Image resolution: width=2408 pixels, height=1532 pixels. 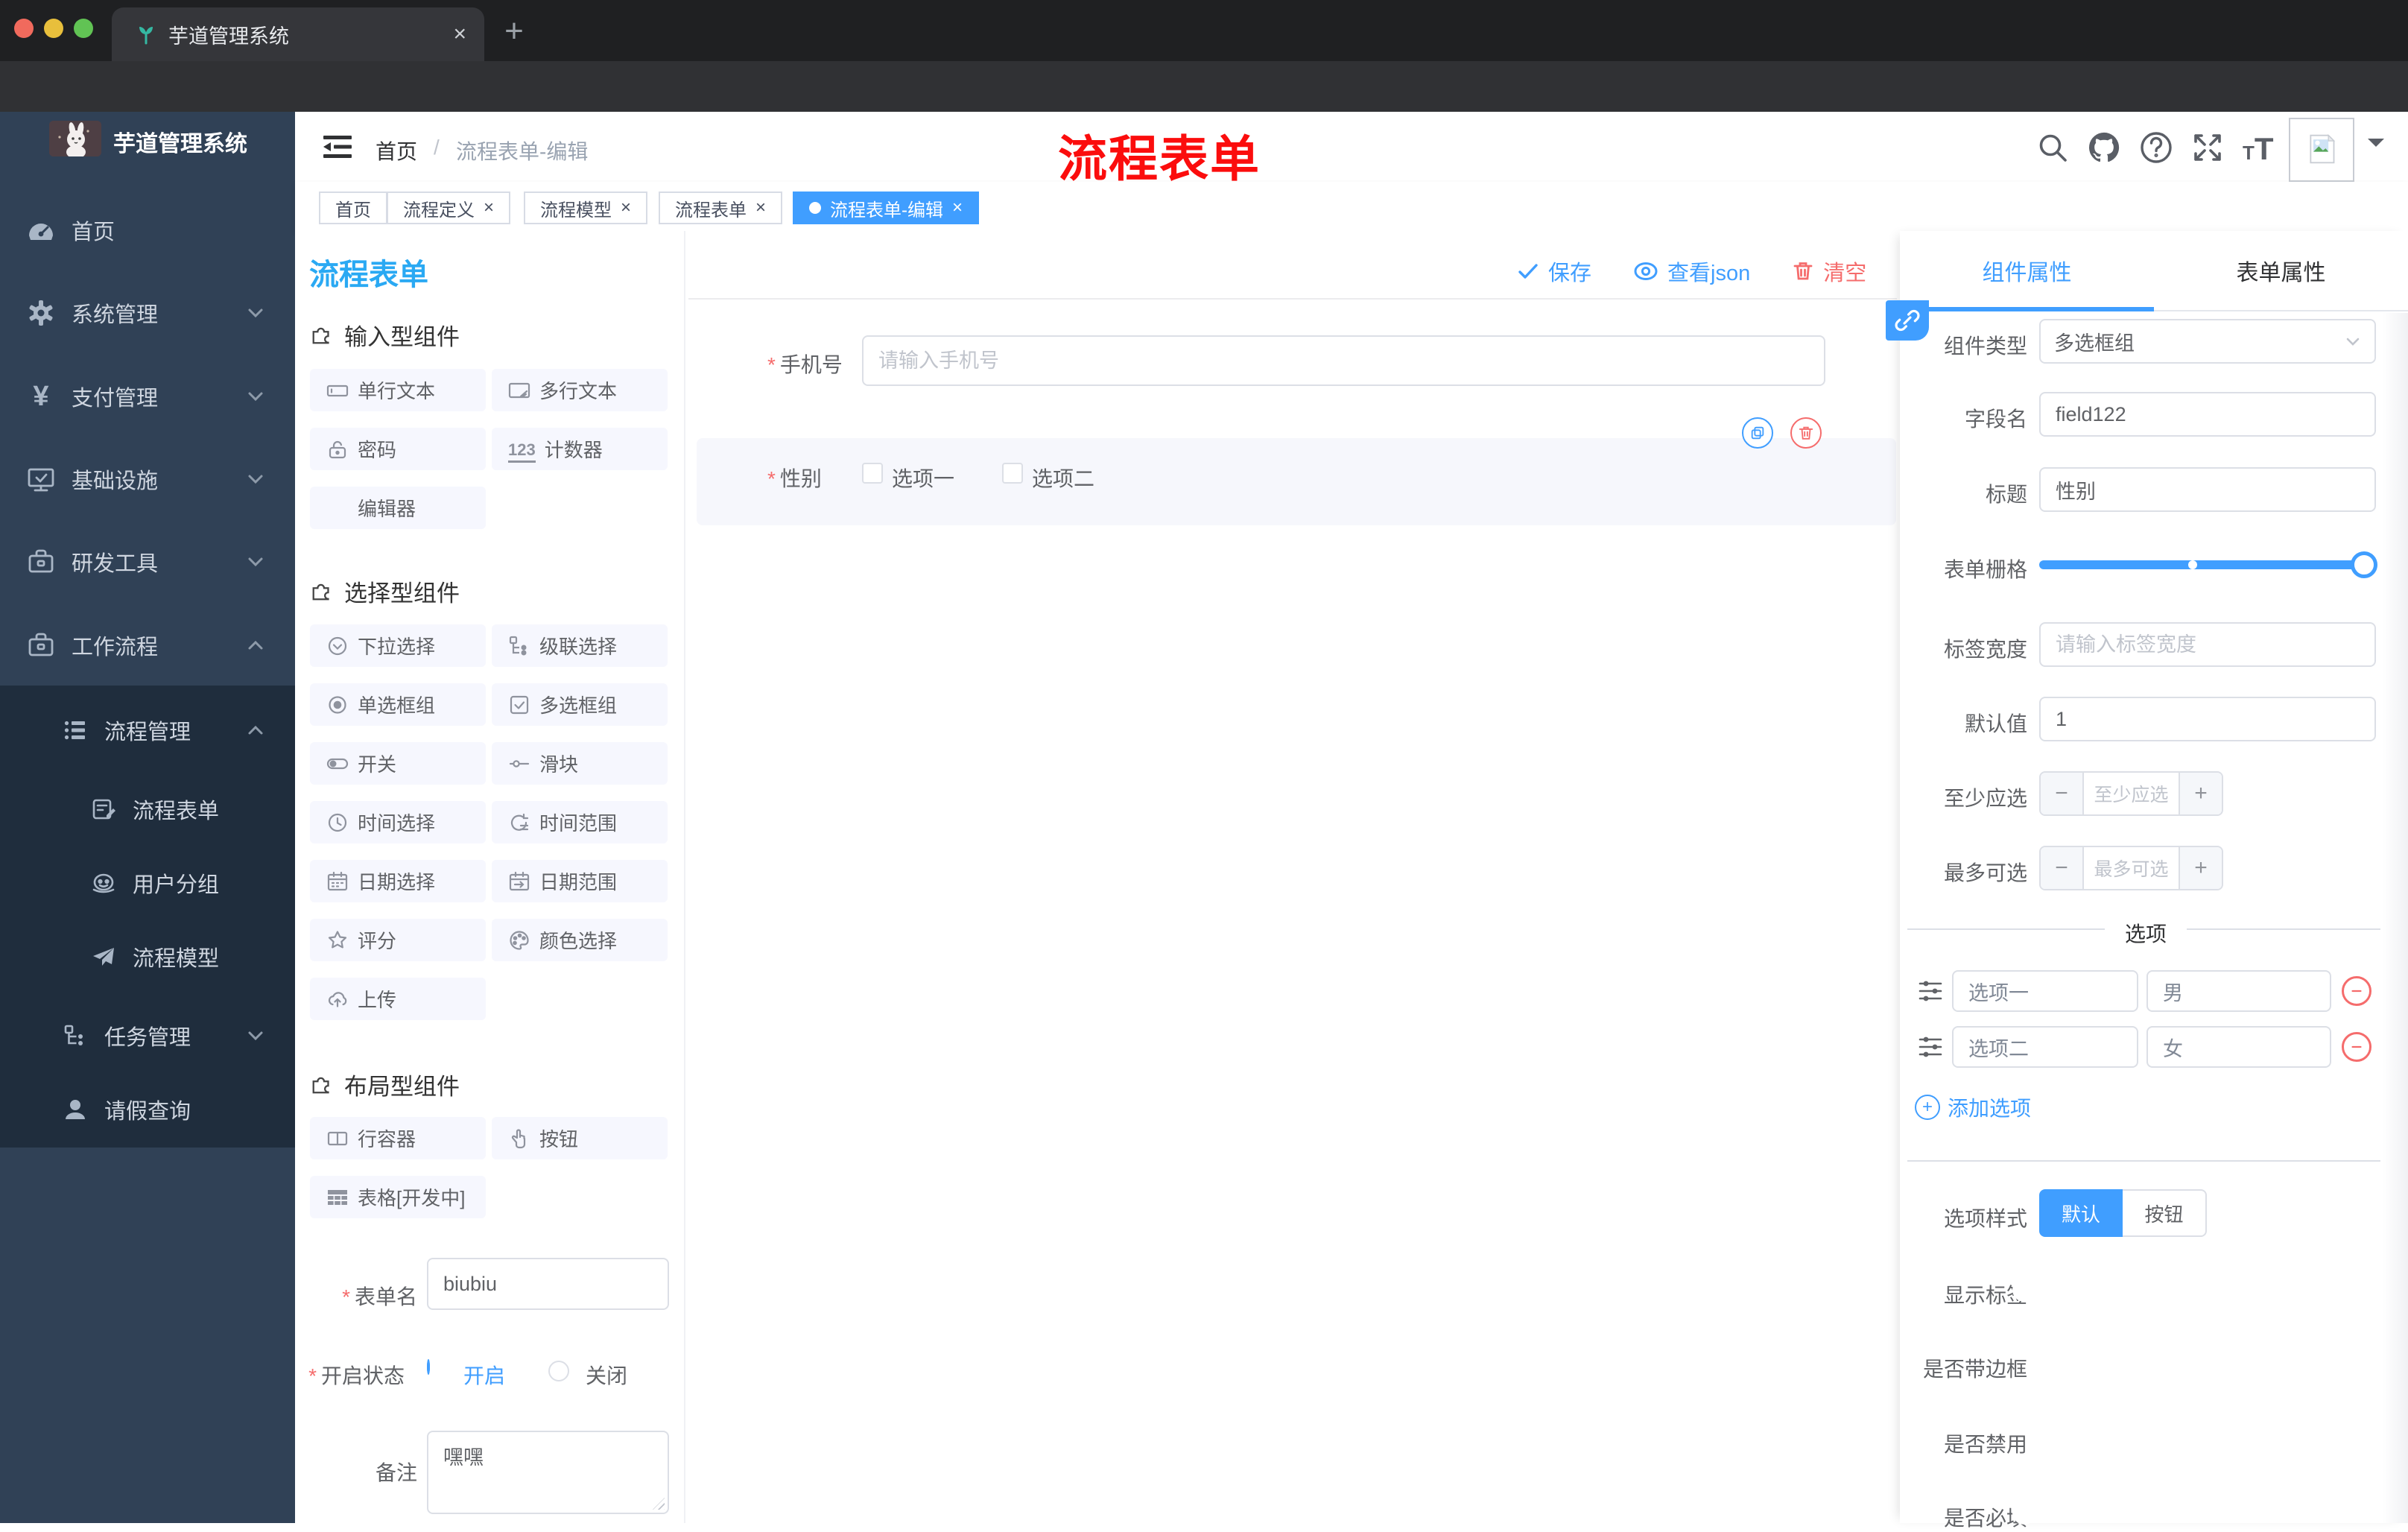 I want to click on component-slider: 滑块, so click(x=580, y=764).